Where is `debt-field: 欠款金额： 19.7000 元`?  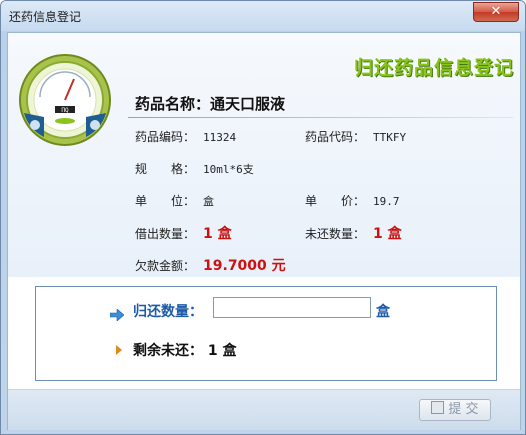 debt-field: 欠款金额： 19.7000 元 is located at coordinates (210, 265).